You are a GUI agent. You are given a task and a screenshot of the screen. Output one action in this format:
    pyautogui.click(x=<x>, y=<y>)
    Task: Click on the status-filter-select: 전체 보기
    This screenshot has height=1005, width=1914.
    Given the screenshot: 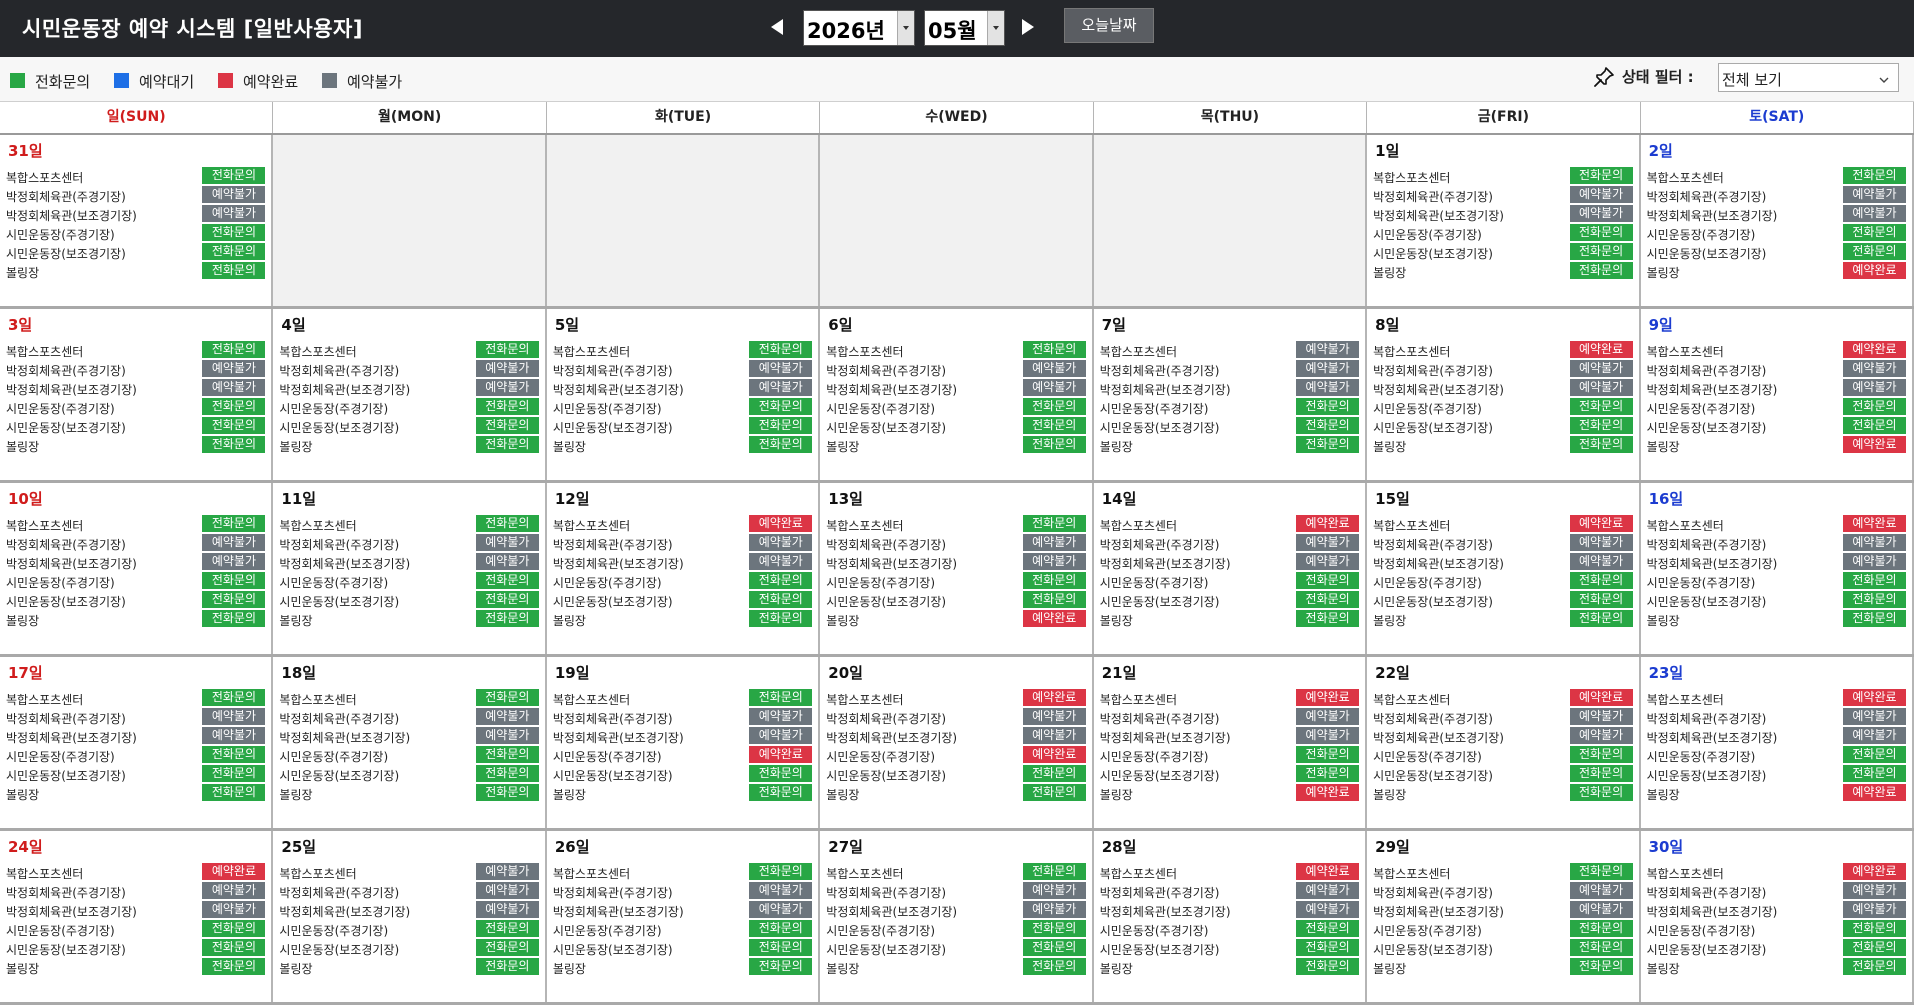 What is the action you would take?
    pyautogui.click(x=1808, y=77)
    